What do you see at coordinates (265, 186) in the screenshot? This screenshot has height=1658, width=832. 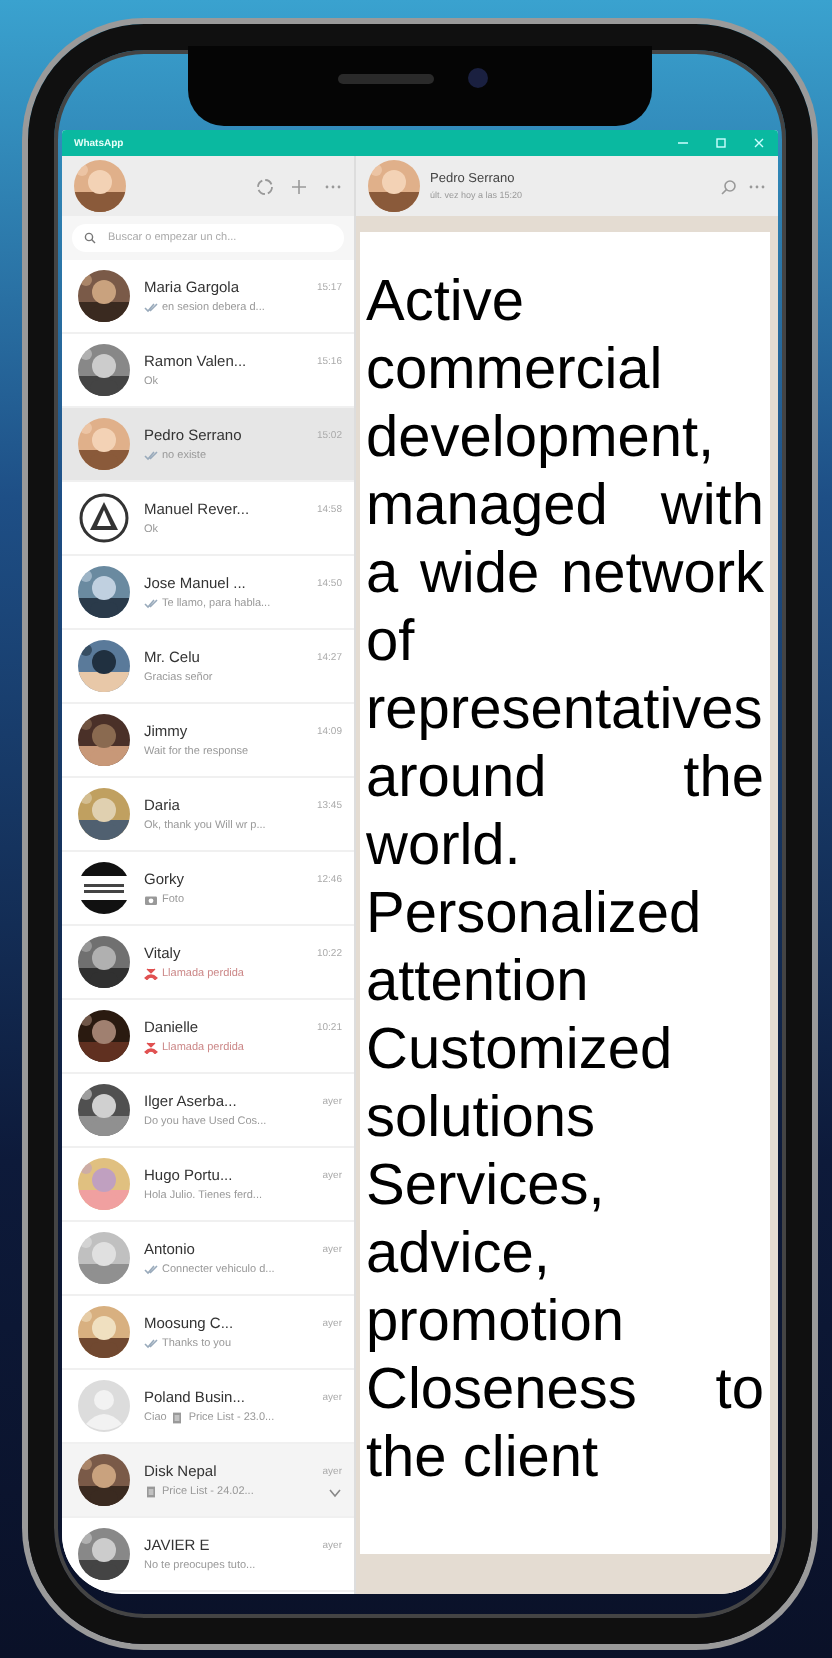 I see `status-icon` at bounding box center [265, 186].